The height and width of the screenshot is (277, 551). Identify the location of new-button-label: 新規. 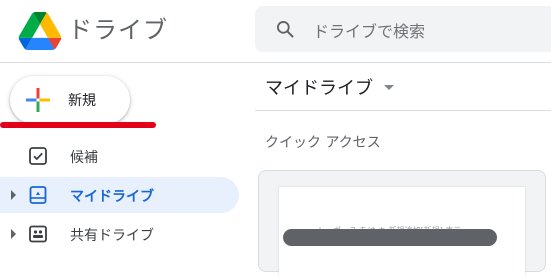
(82, 101).